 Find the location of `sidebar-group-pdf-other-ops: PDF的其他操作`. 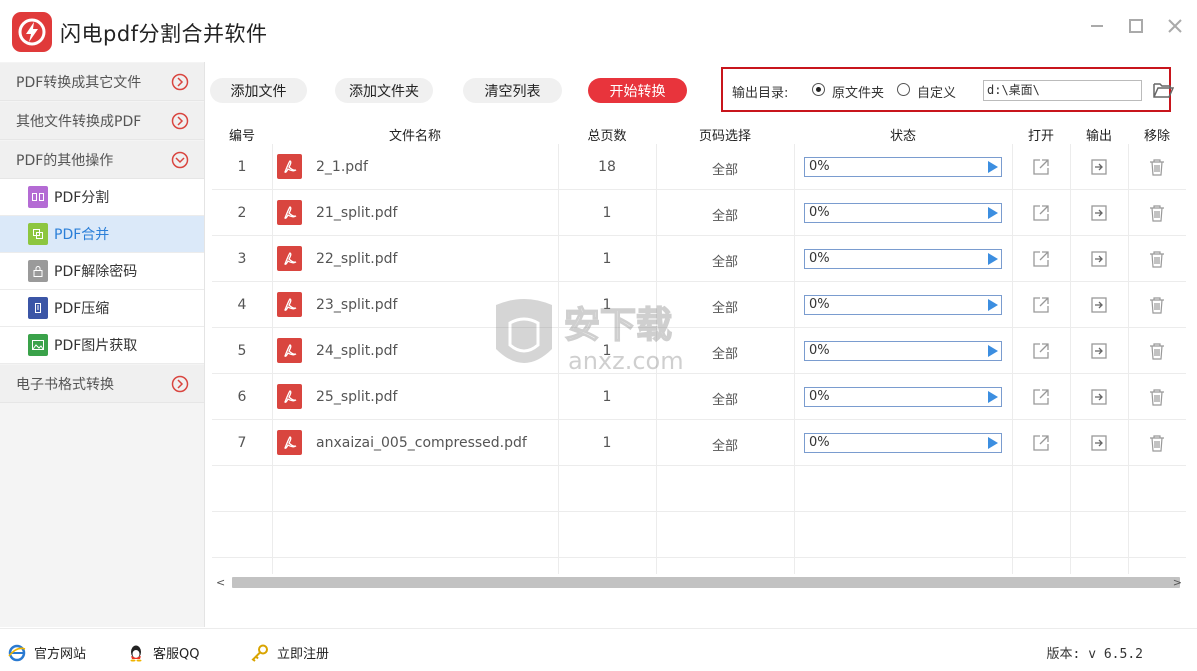

sidebar-group-pdf-other-ops: PDF的其他操作 is located at coordinates (102, 160).